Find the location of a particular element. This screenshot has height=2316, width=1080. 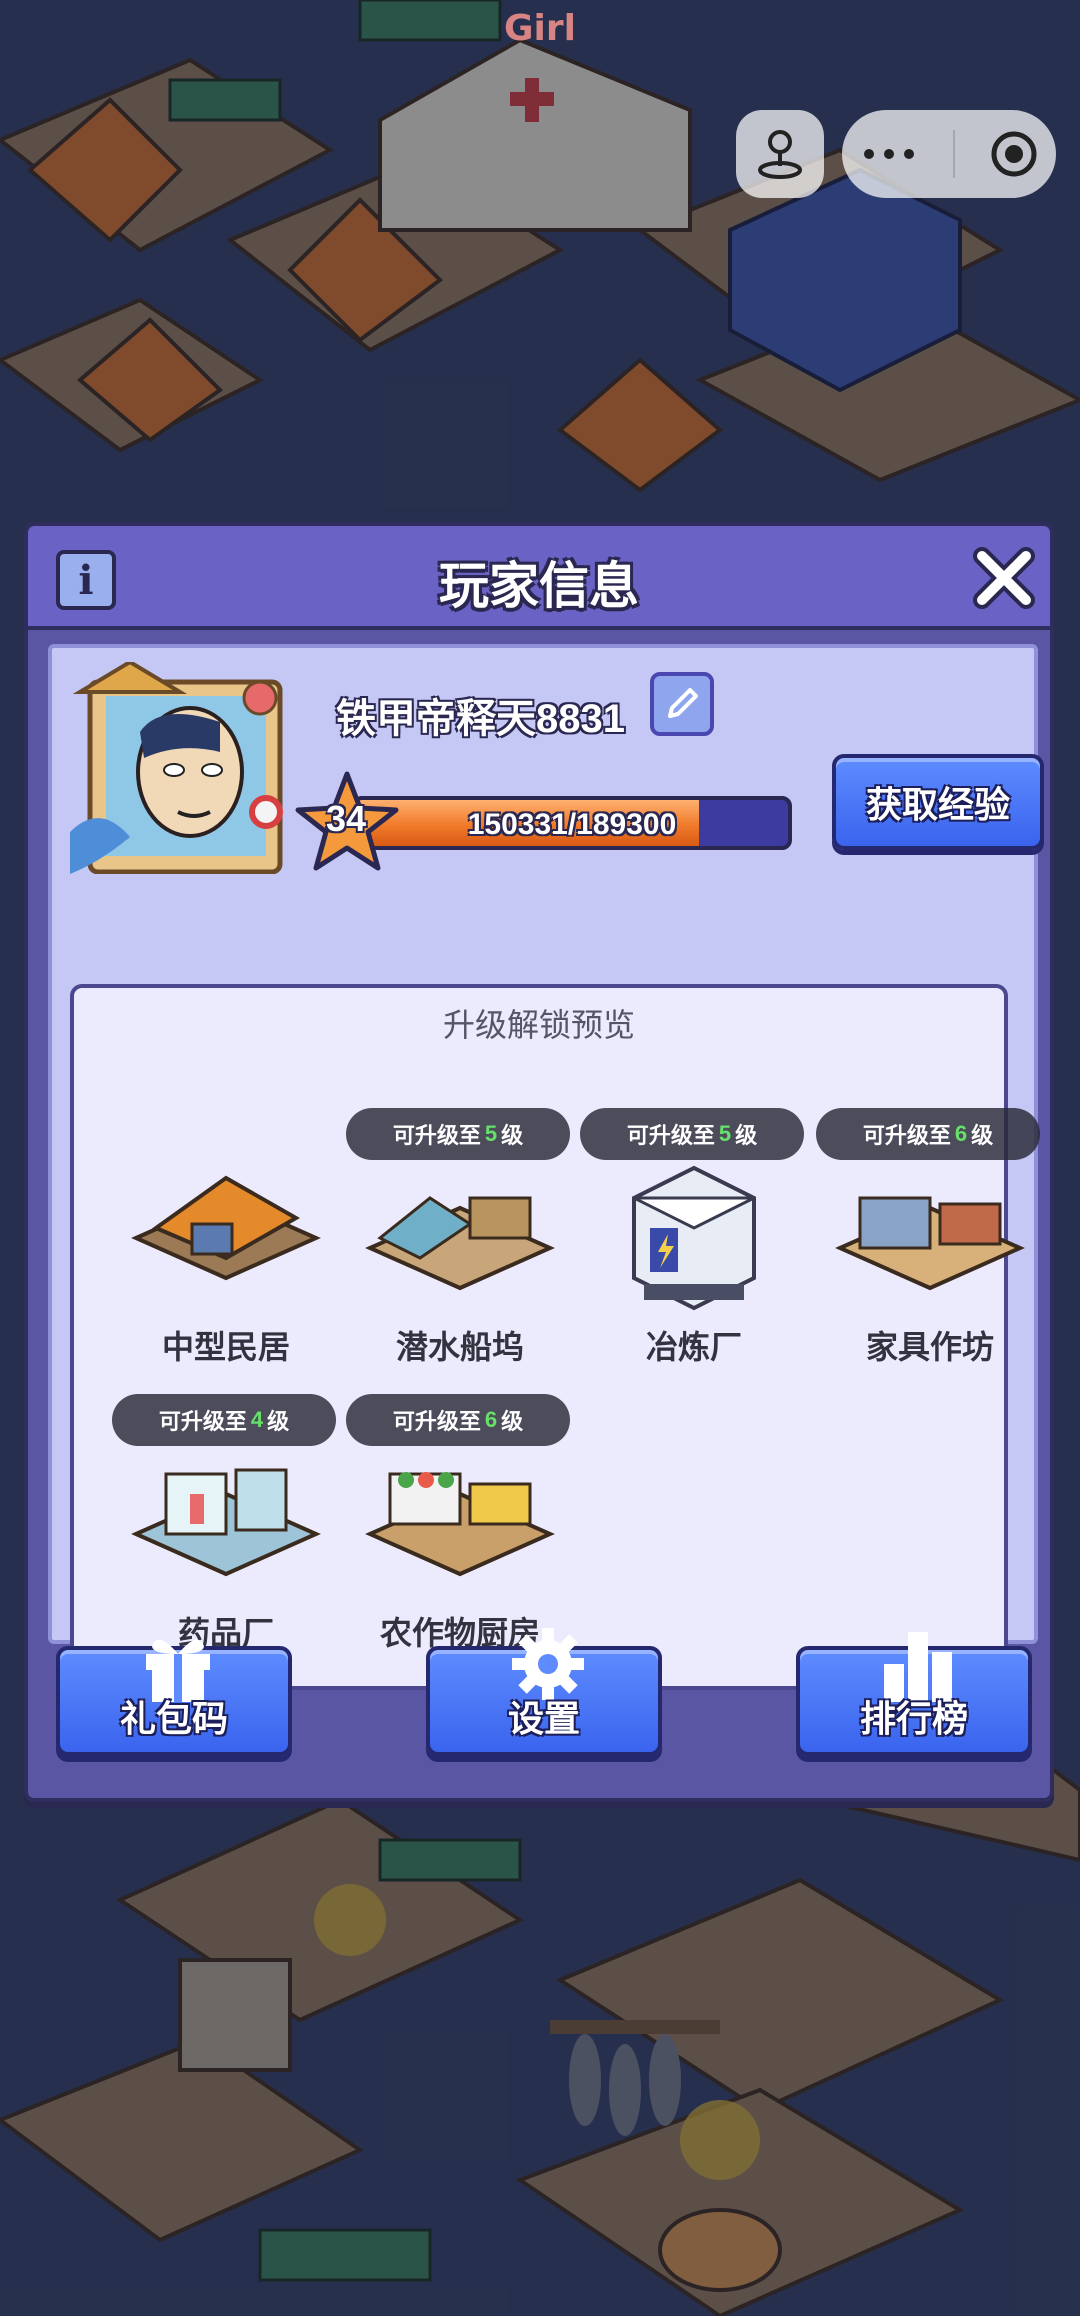

dialog-header: i 玩家信息 is located at coordinates (539, 578).